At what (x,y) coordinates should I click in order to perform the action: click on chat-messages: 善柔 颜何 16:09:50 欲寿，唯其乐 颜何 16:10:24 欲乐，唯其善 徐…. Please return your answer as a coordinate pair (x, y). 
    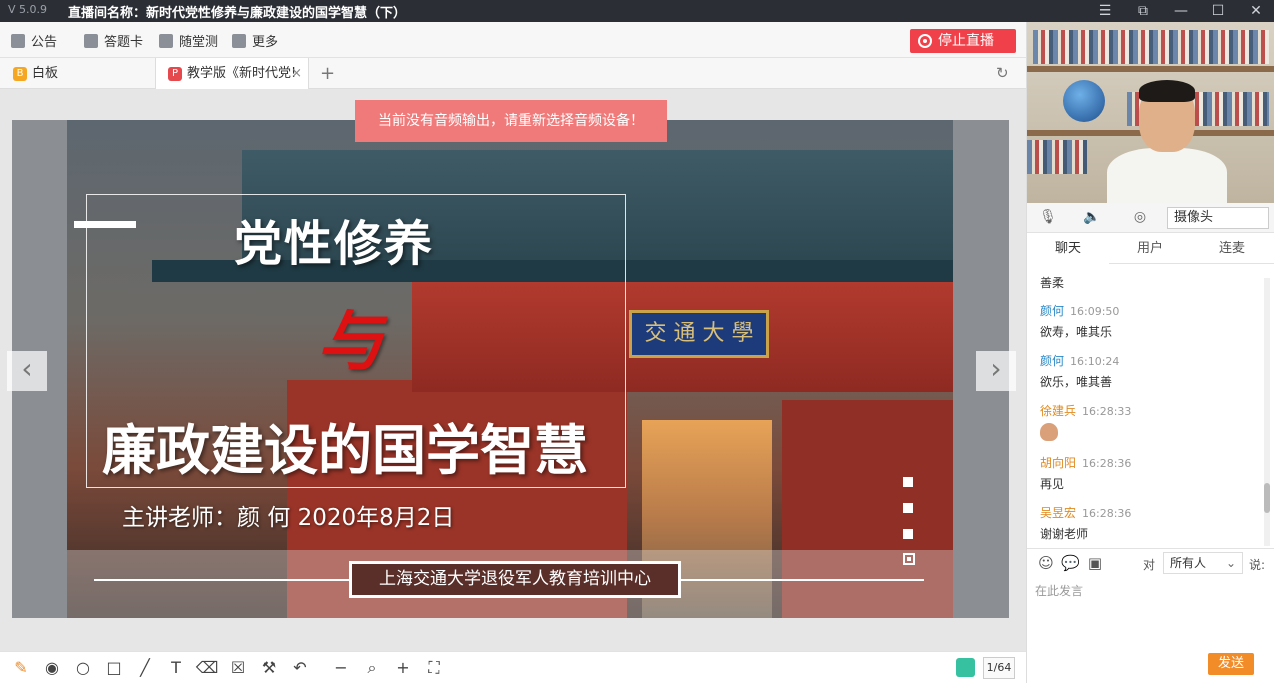
    Looking at the image, I should click on (1150, 406).